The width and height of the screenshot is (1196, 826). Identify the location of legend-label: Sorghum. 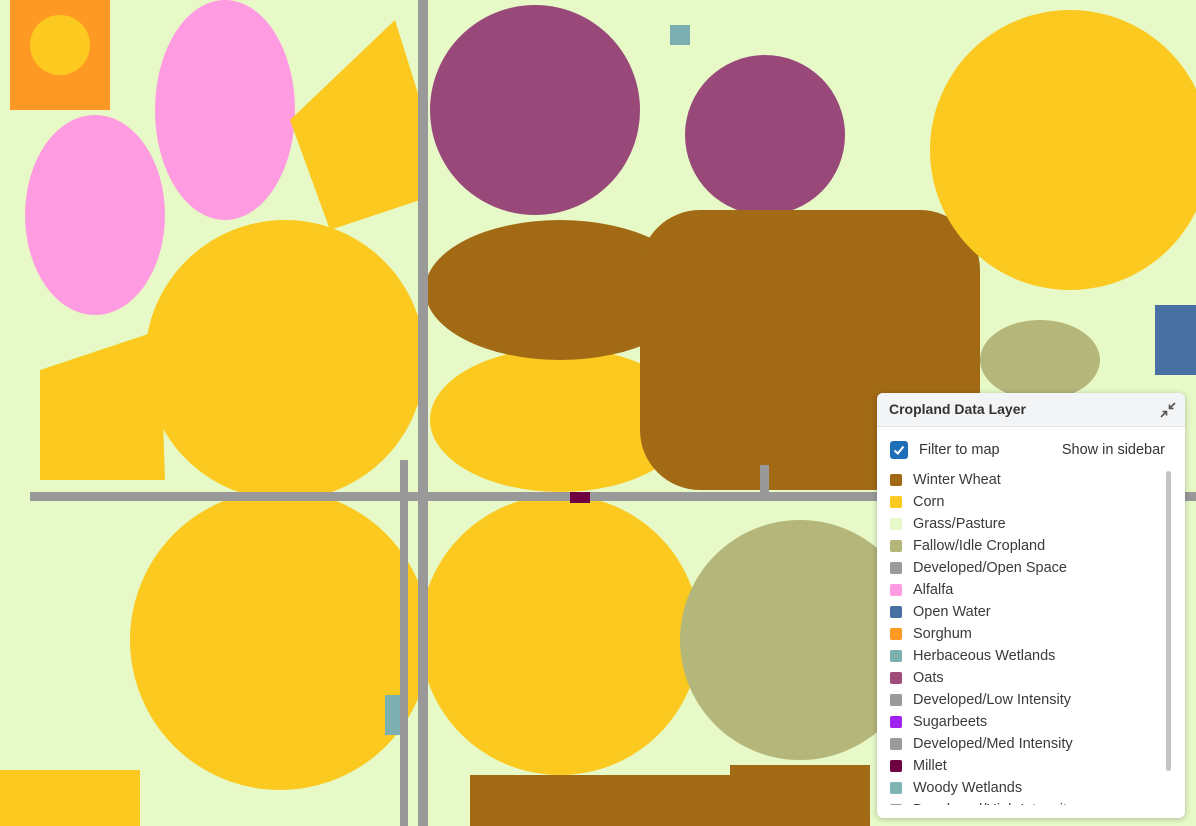
(942, 634).